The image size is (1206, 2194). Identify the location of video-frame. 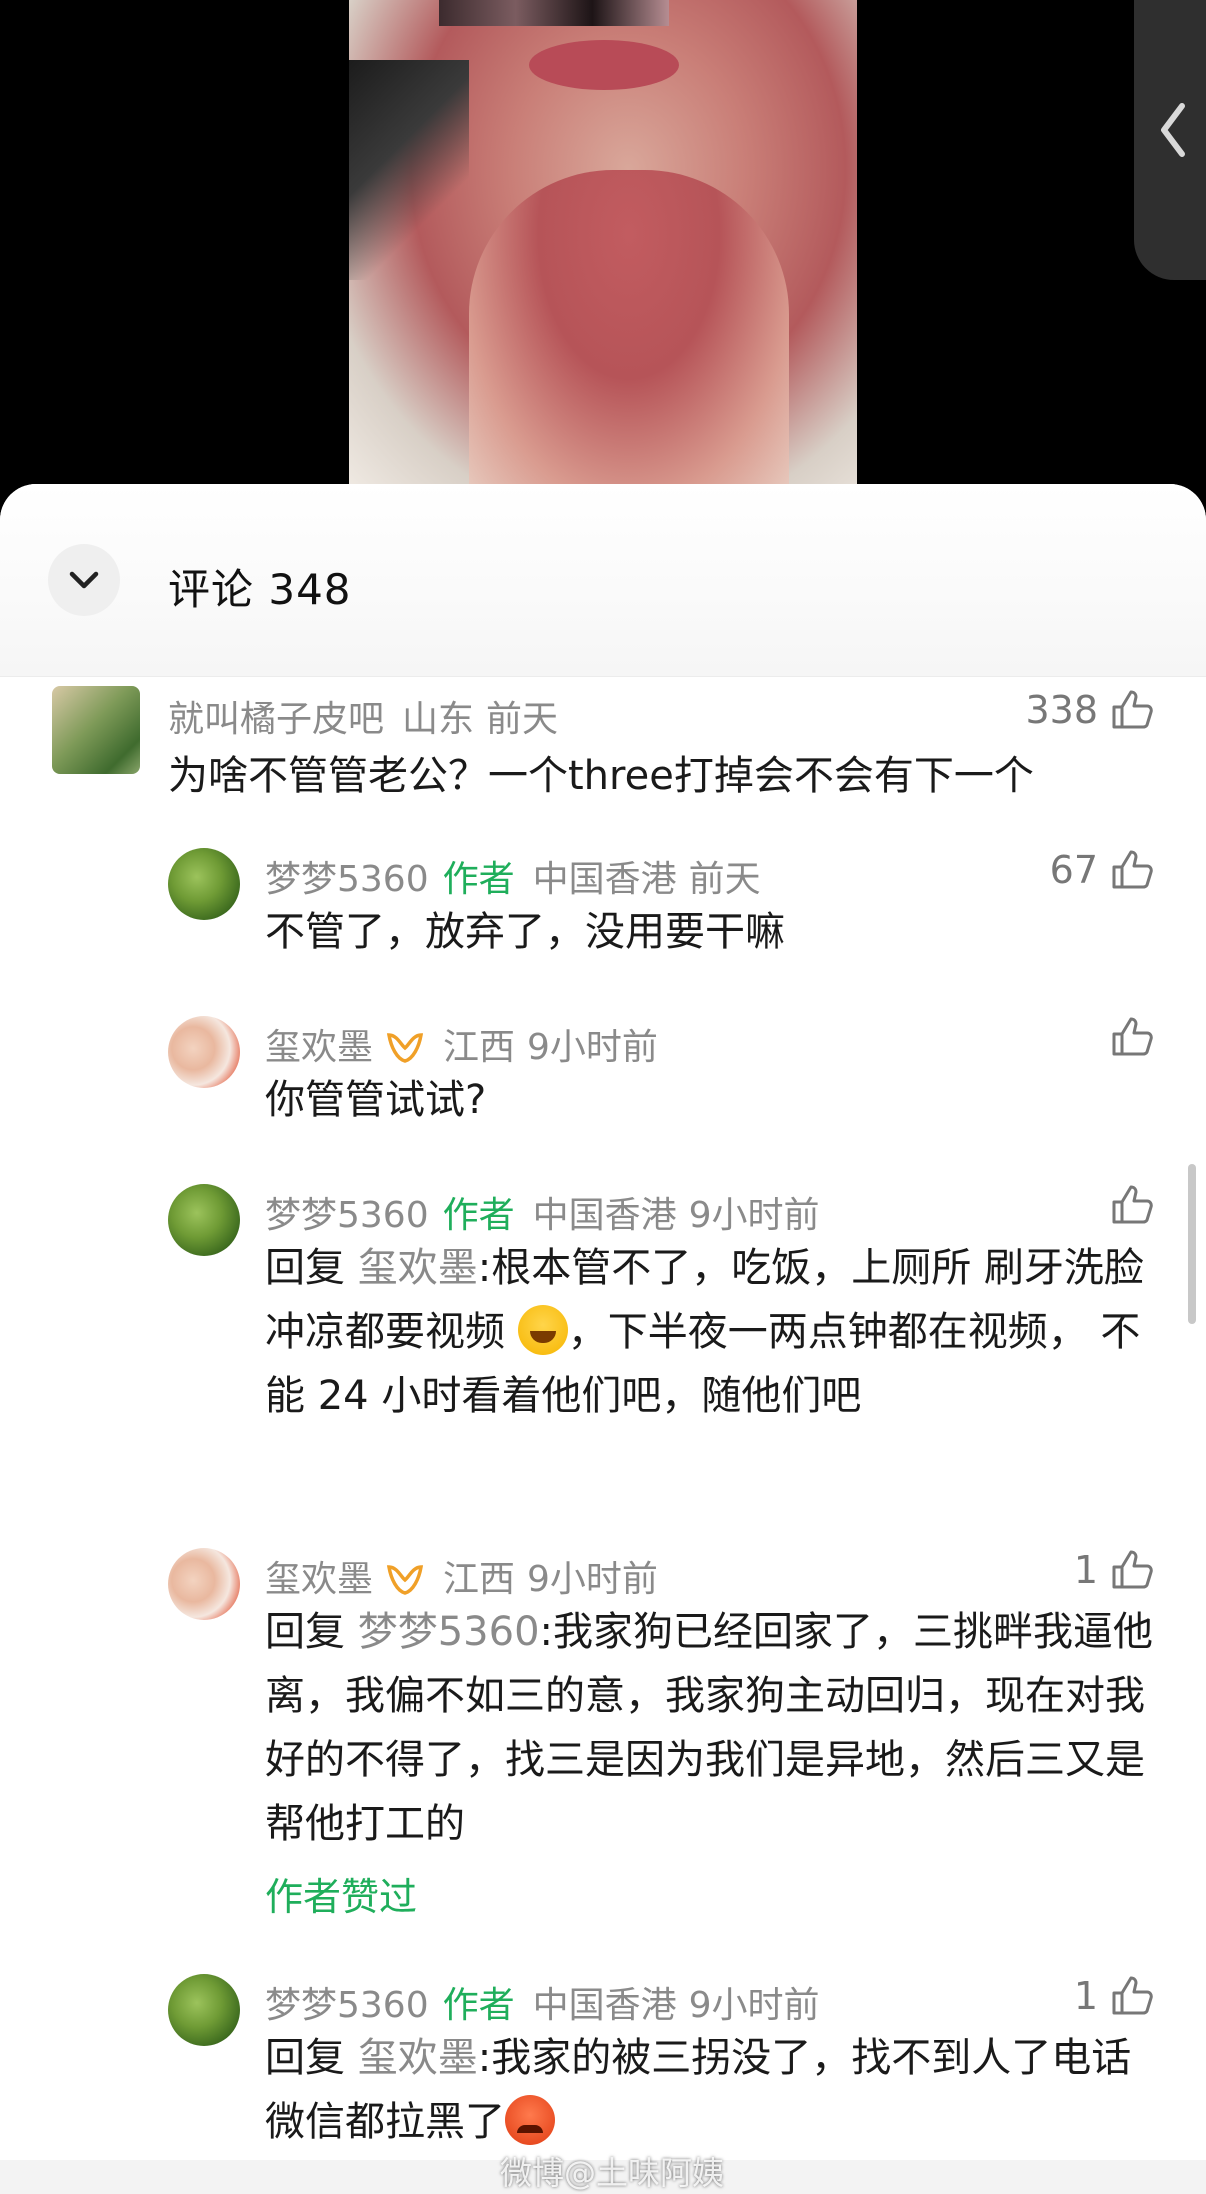
(603, 242).